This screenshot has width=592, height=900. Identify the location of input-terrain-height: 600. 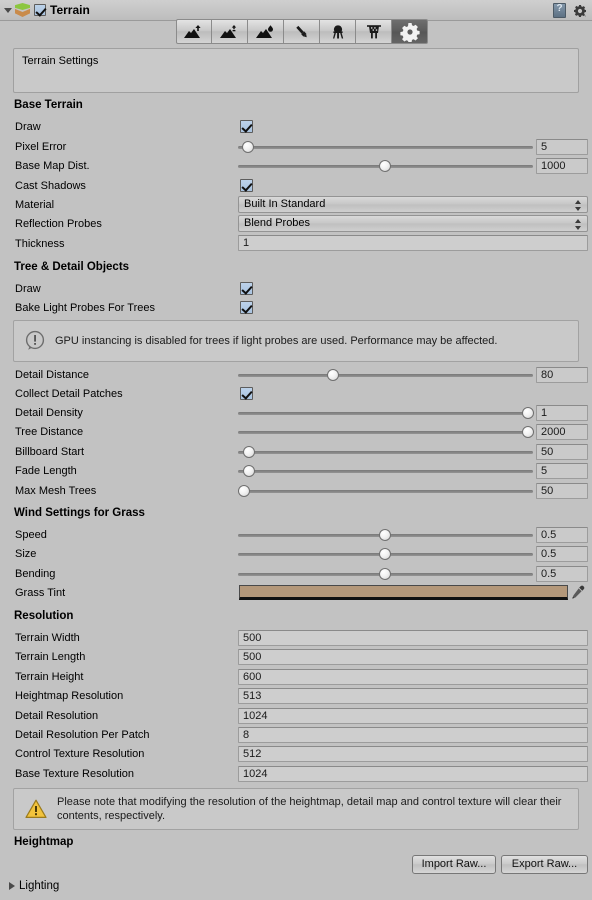
(413, 677).